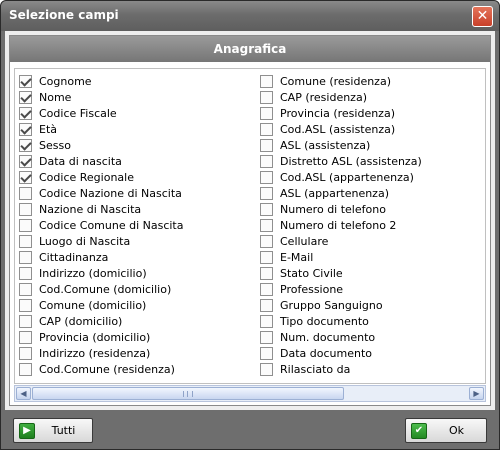  I want to click on field-checkbox-row: Provincia (residenza), so click(372, 113).